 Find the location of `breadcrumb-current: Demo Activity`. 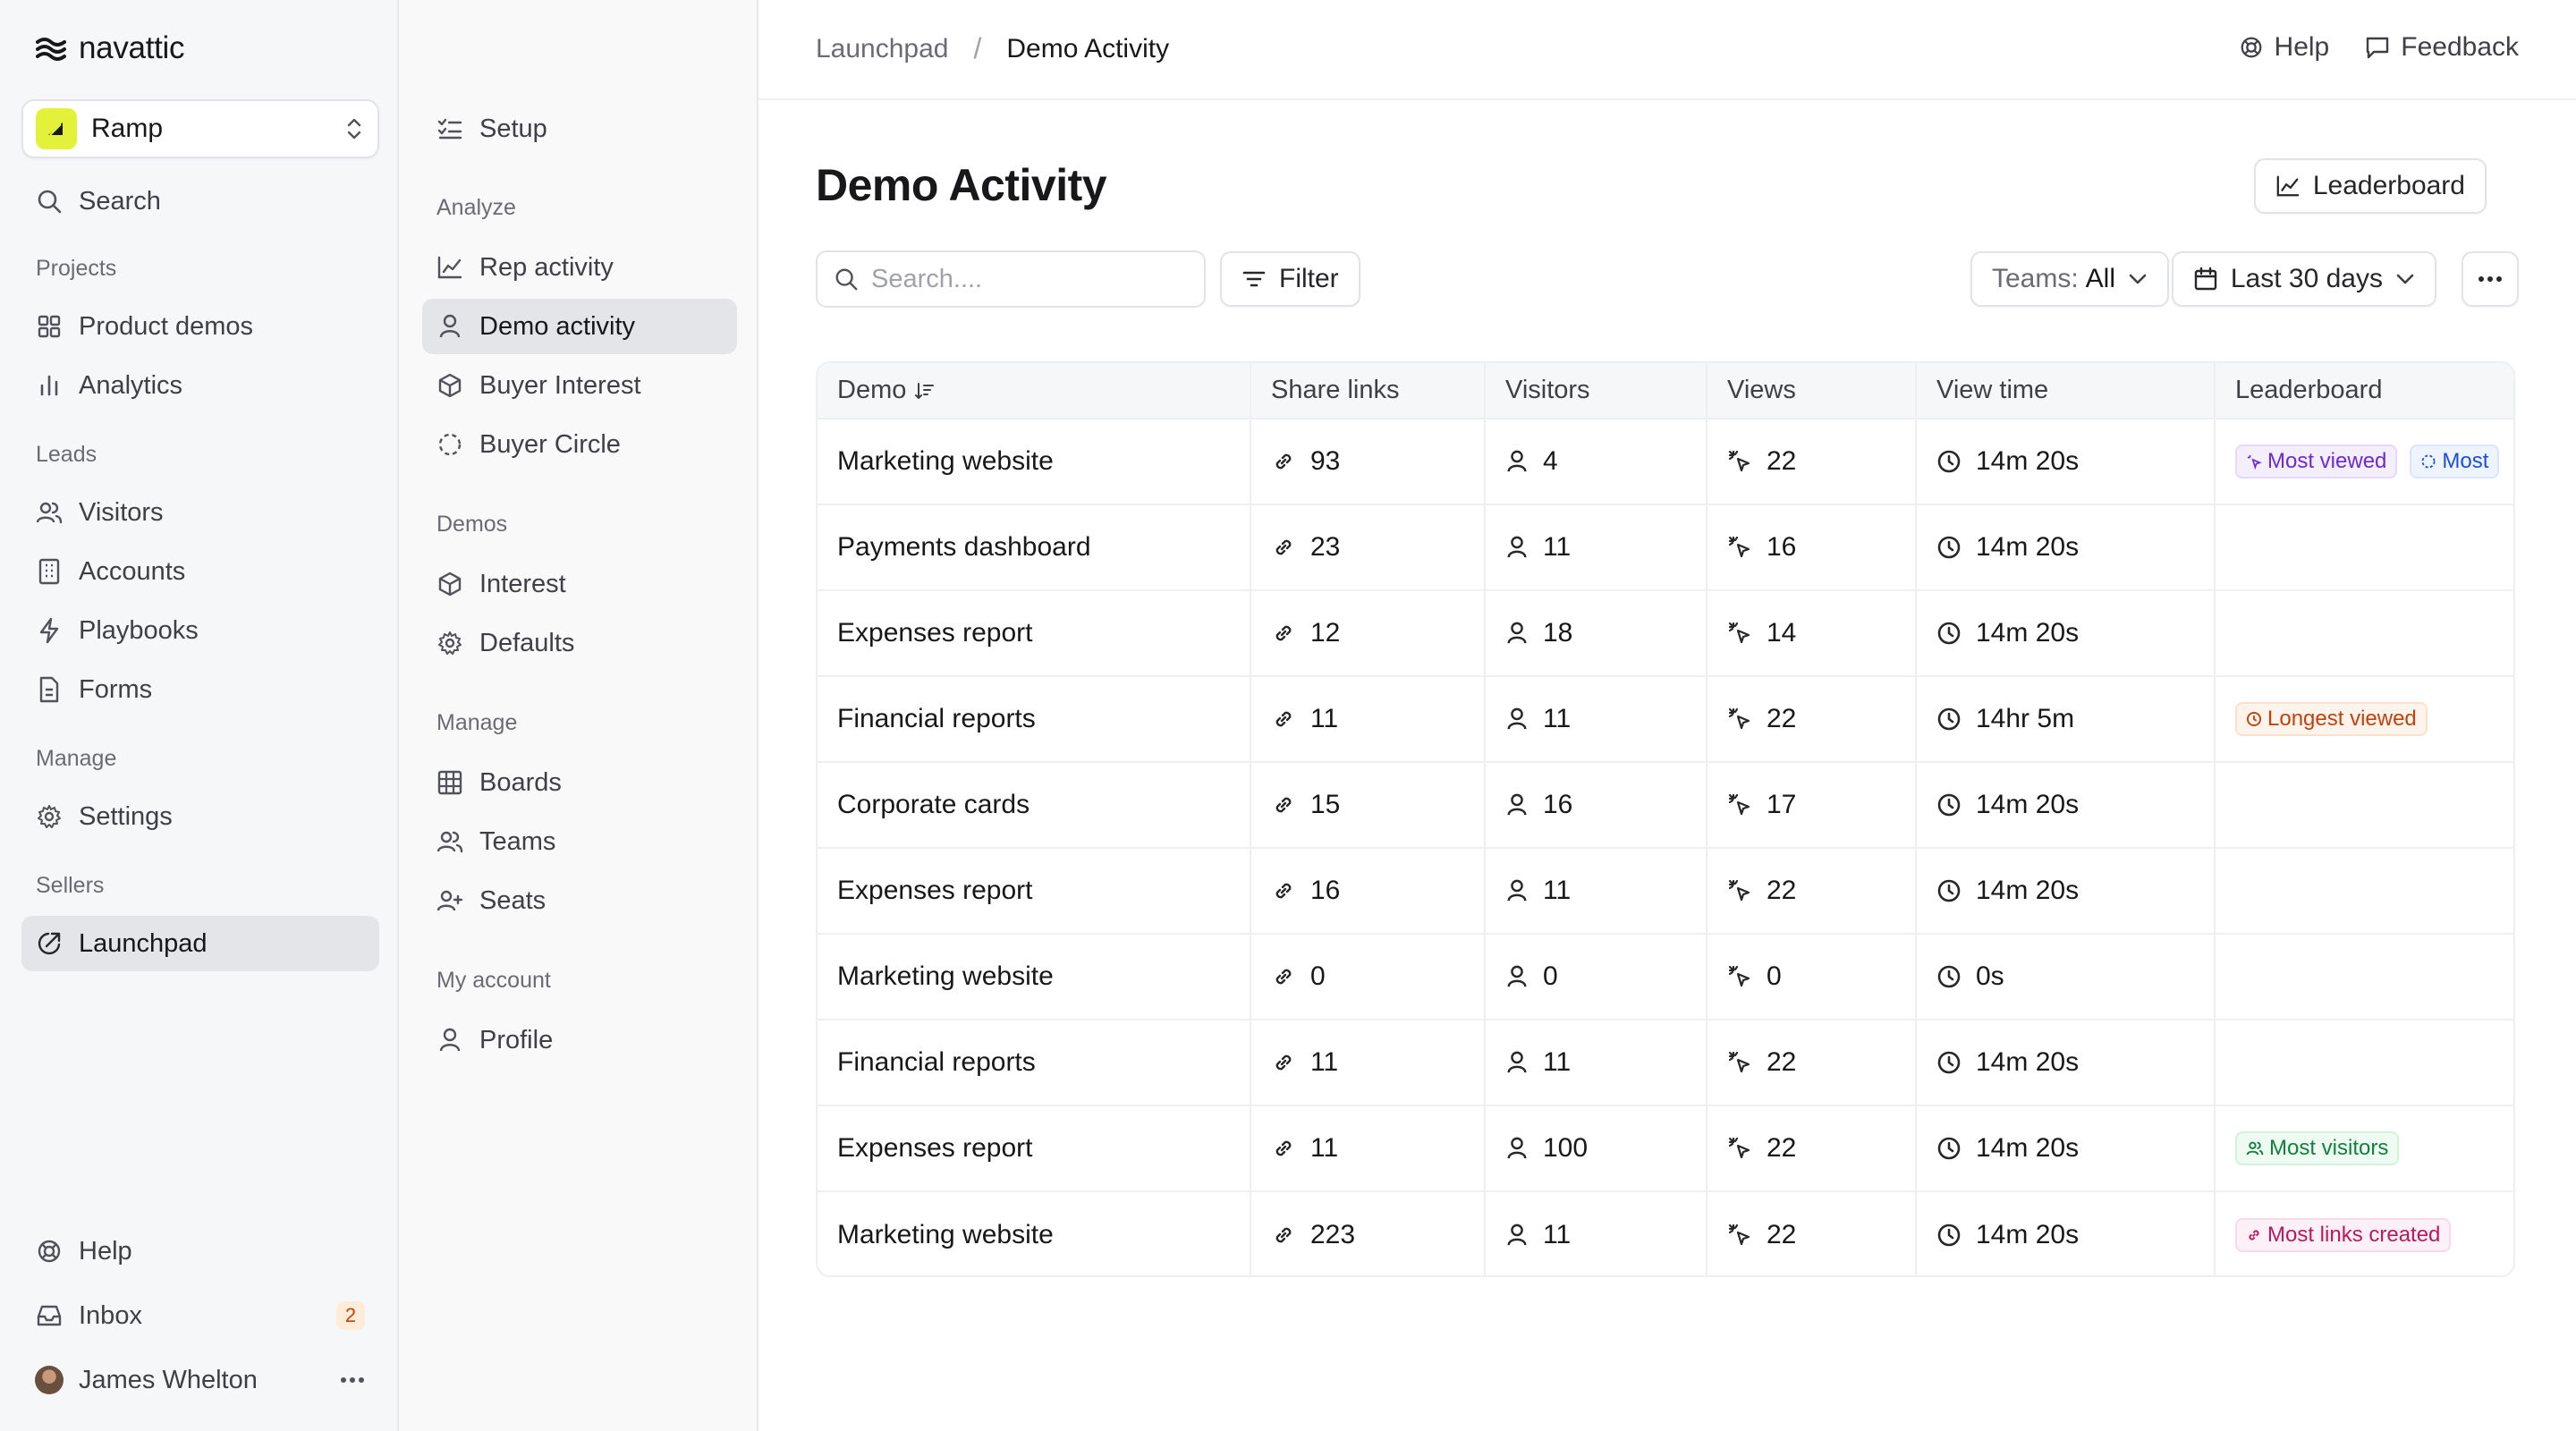

breadcrumb-current: Demo Activity is located at coordinates (1088, 48).